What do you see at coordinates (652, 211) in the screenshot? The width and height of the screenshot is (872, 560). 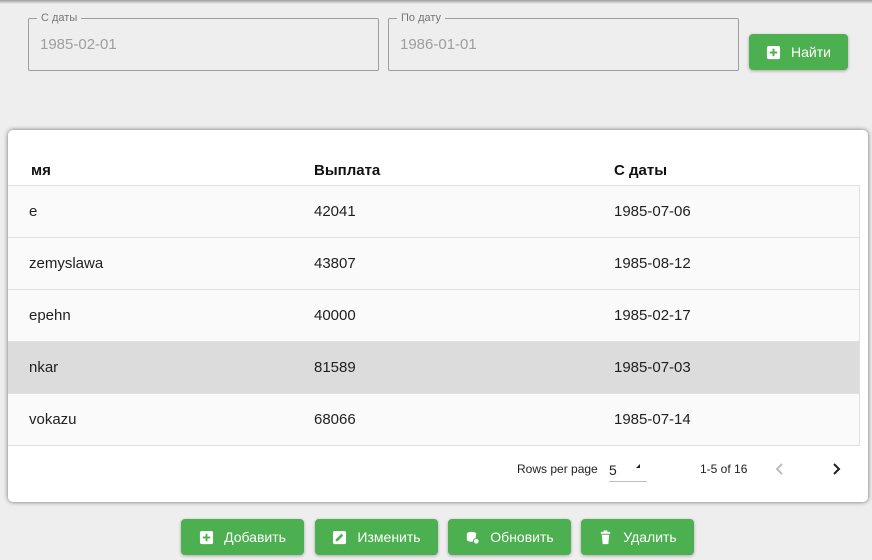 I see `cell-date: 1985-07-06` at bounding box center [652, 211].